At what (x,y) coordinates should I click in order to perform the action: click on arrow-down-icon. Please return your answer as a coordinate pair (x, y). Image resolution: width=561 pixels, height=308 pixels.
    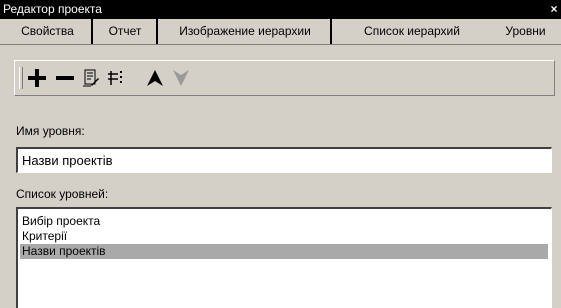
    Looking at the image, I should click on (181, 78).